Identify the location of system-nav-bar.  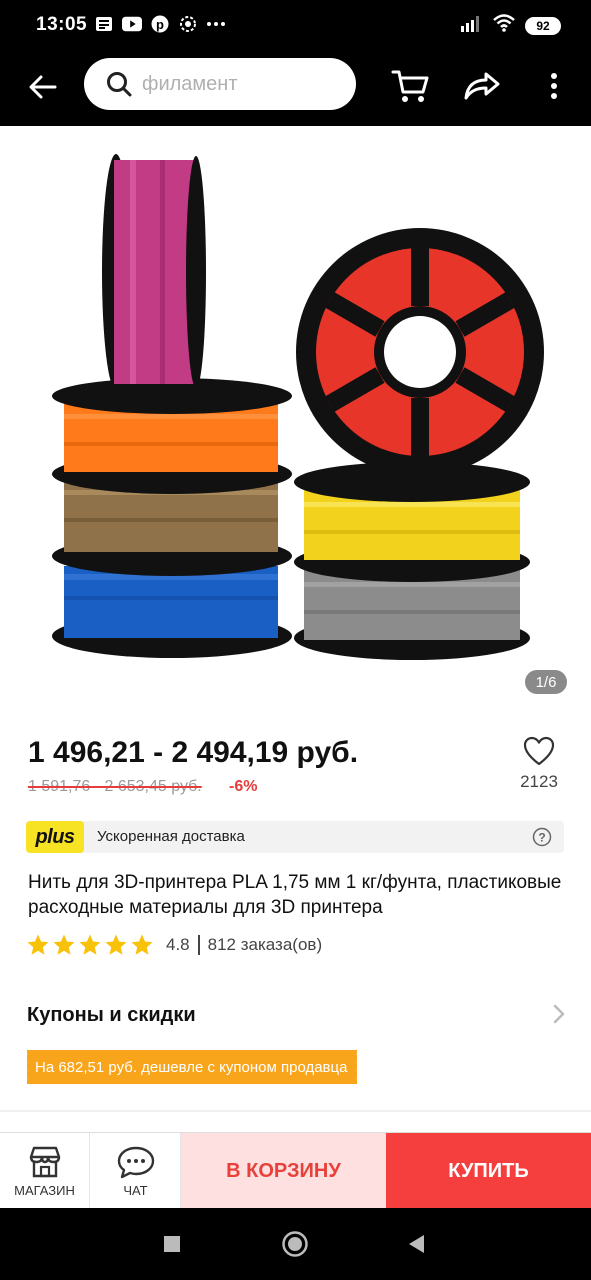
(295, 1244).